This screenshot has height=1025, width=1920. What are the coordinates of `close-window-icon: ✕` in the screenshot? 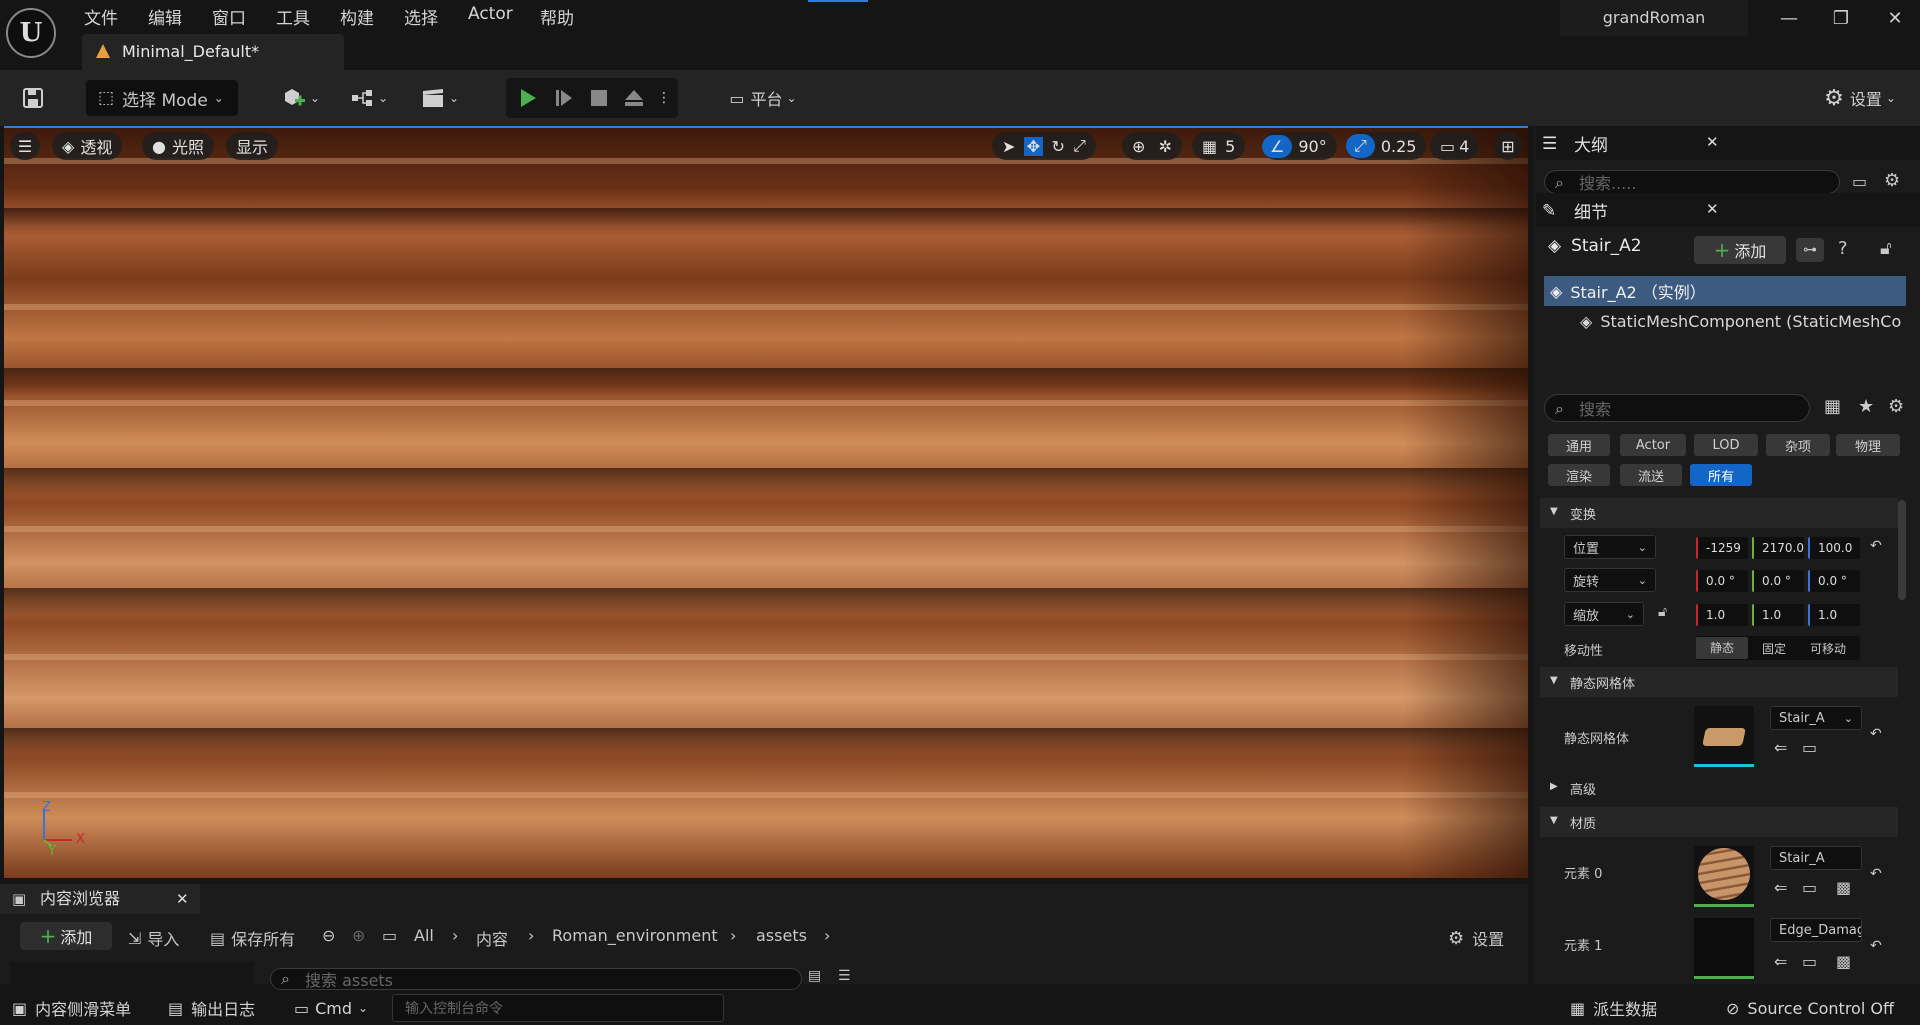 It's located at (1895, 18).